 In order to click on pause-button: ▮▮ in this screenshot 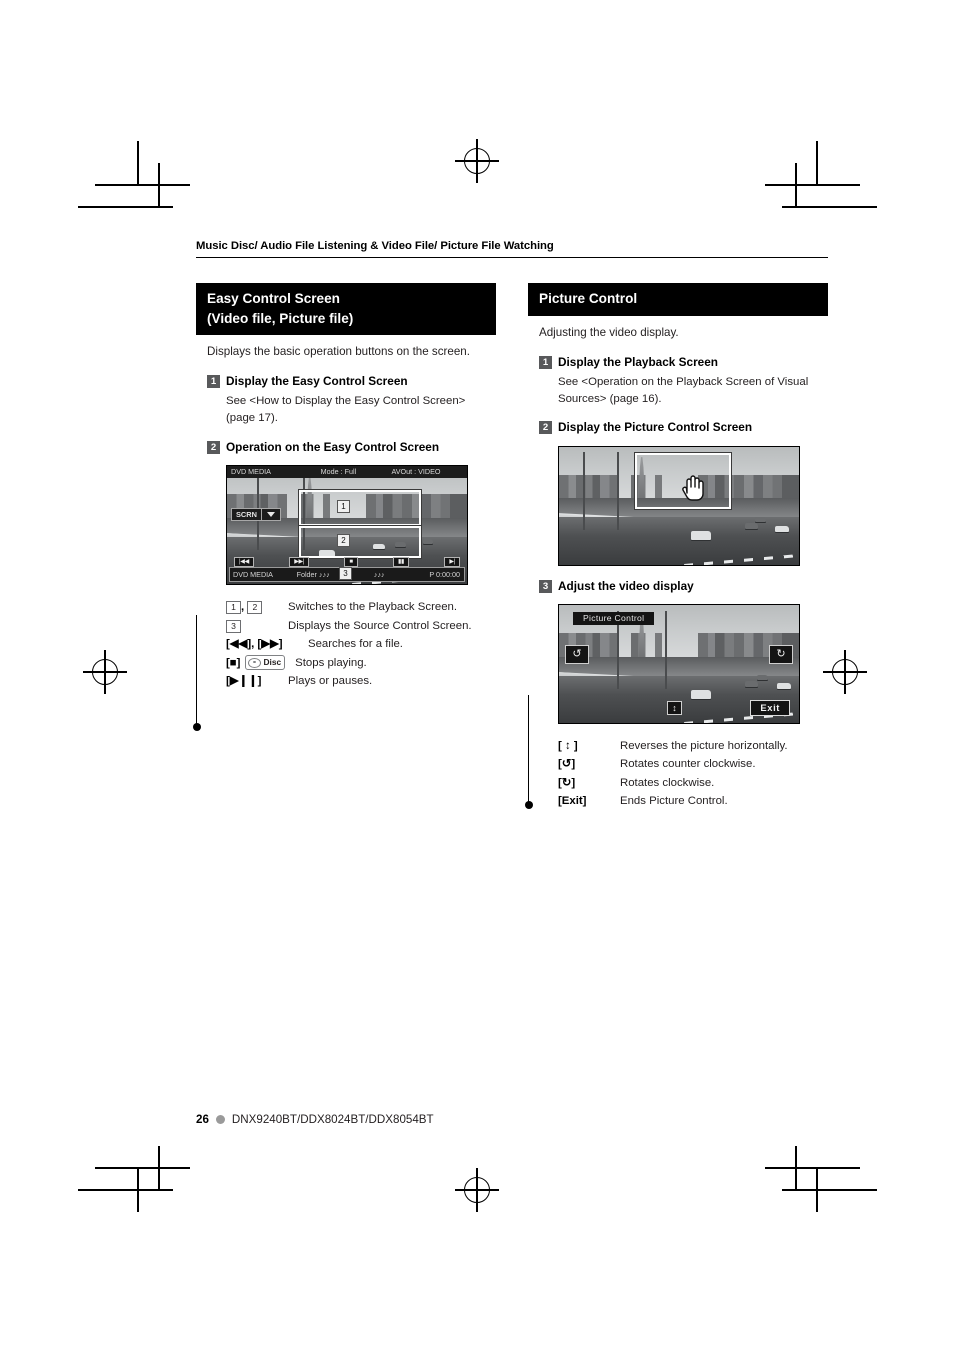, I will do `click(401, 562)`.